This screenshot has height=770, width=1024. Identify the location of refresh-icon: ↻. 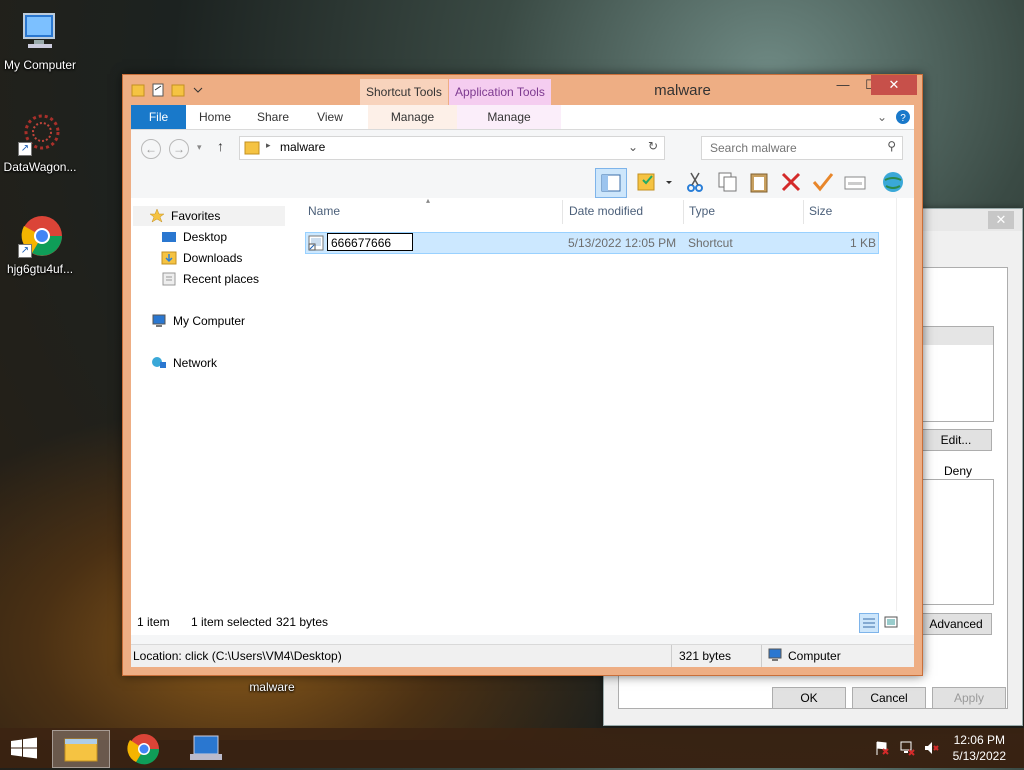
(653, 146).